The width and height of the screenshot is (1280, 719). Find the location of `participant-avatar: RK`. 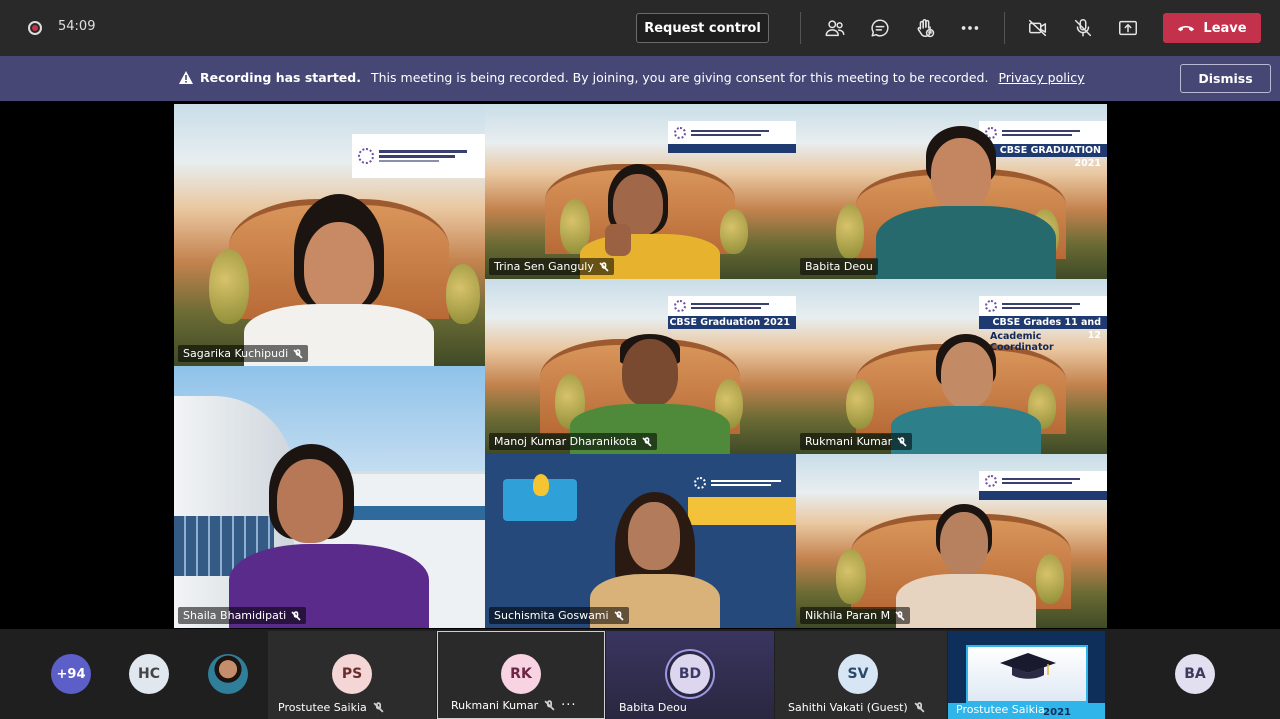

participant-avatar: RK is located at coordinates (521, 674).